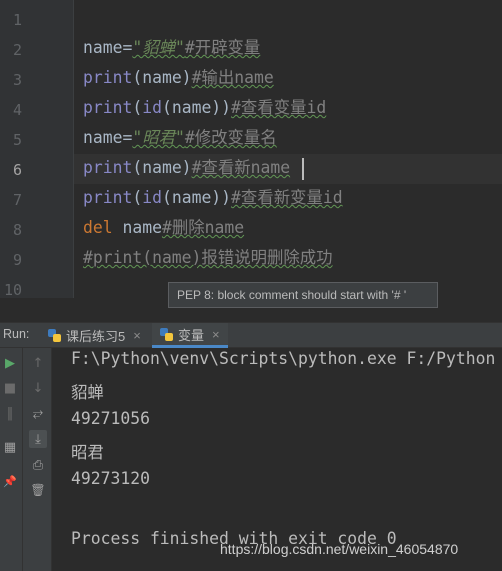 The width and height of the screenshot is (502, 571). I want to click on line-number: 1, so click(17, 20).